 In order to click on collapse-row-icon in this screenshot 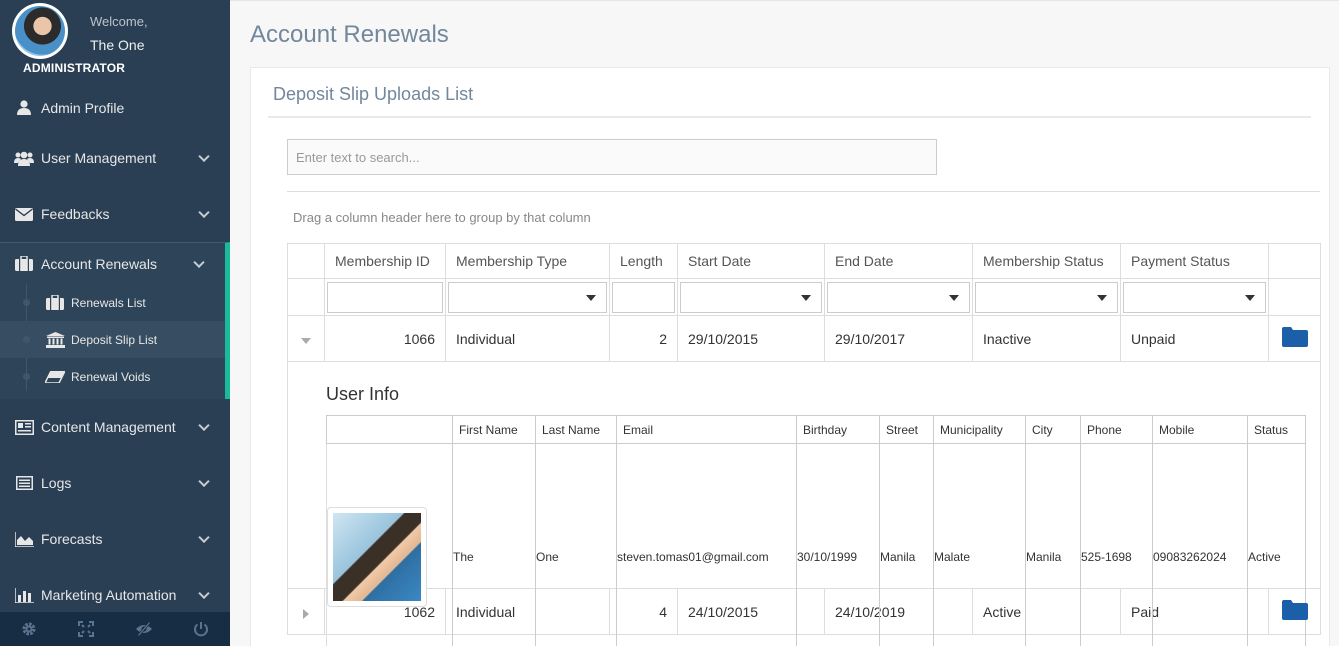, I will do `click(306, 341)`.